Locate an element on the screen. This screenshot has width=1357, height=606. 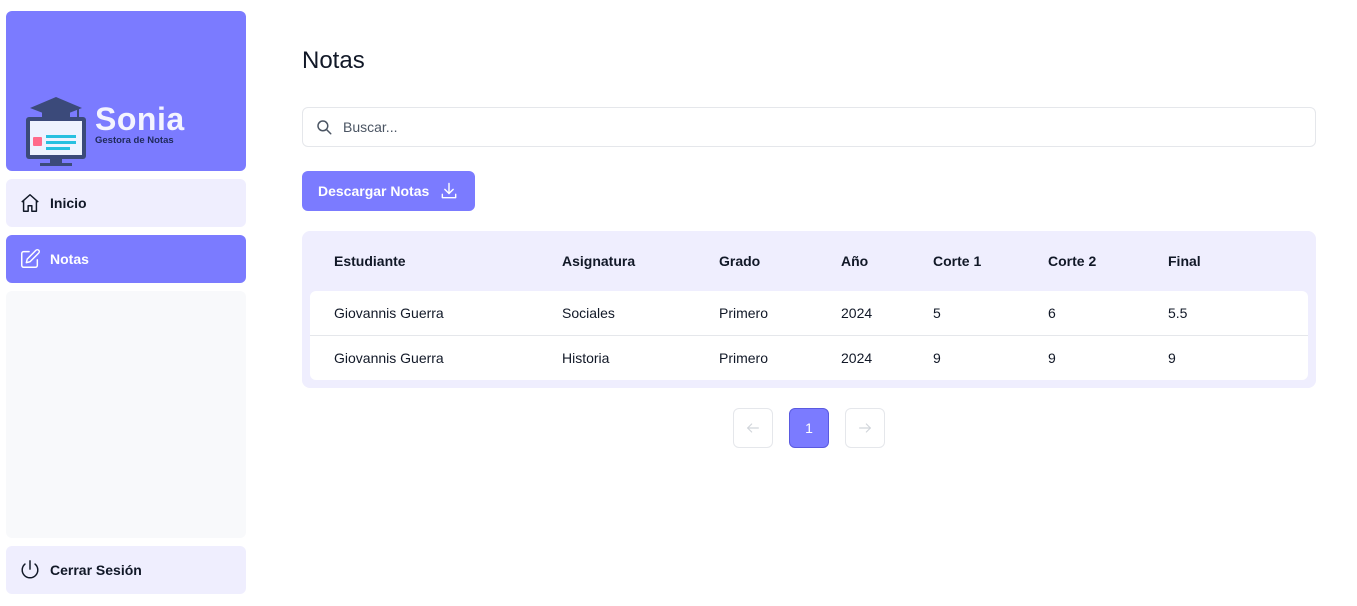
column-header-estudiante: Estudiante is located at coordinates (370, 261).